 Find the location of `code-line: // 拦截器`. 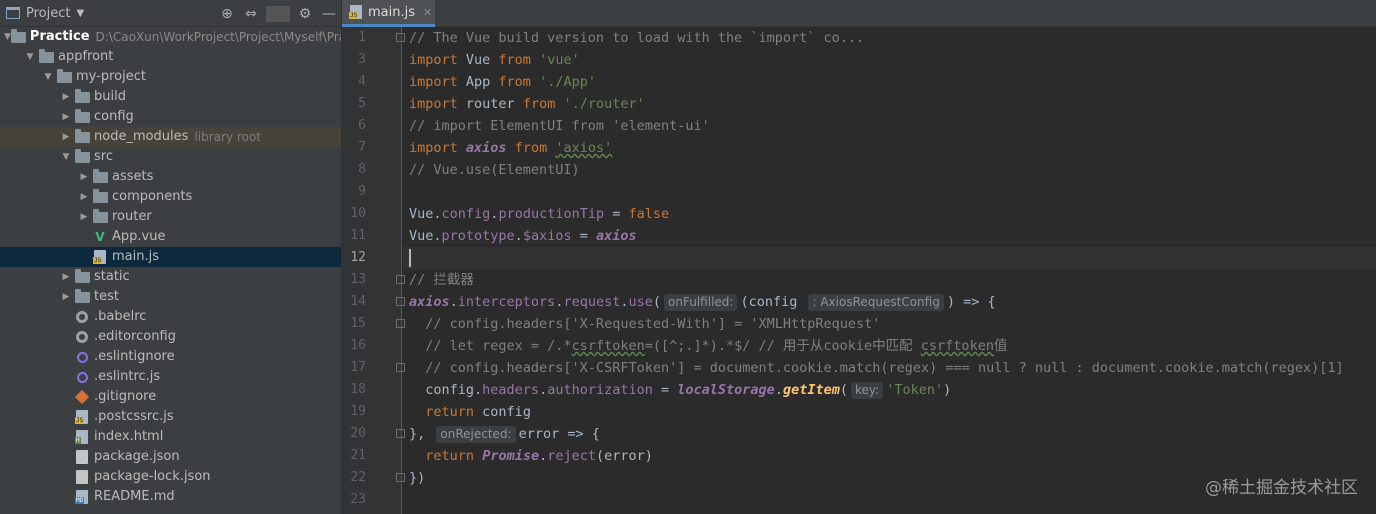

code-line: // 拦截器 is located at coordinates (441, 280).